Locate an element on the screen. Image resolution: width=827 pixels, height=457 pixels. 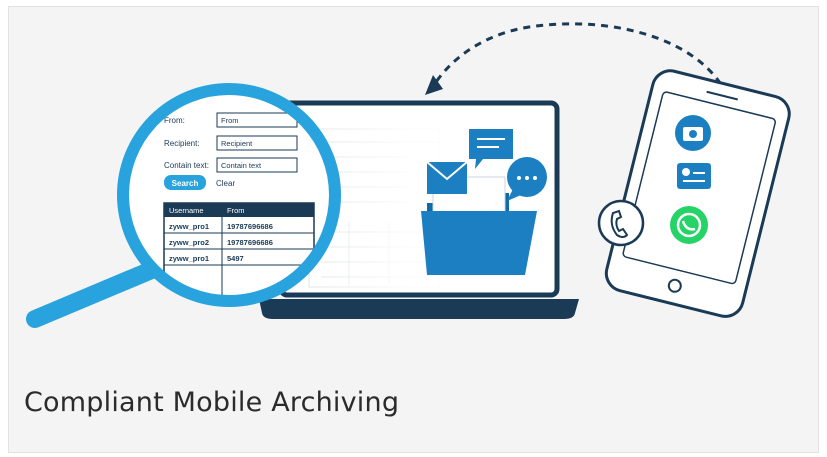
recipient-placeholder: Recipient is located at coordinates (237, 143).